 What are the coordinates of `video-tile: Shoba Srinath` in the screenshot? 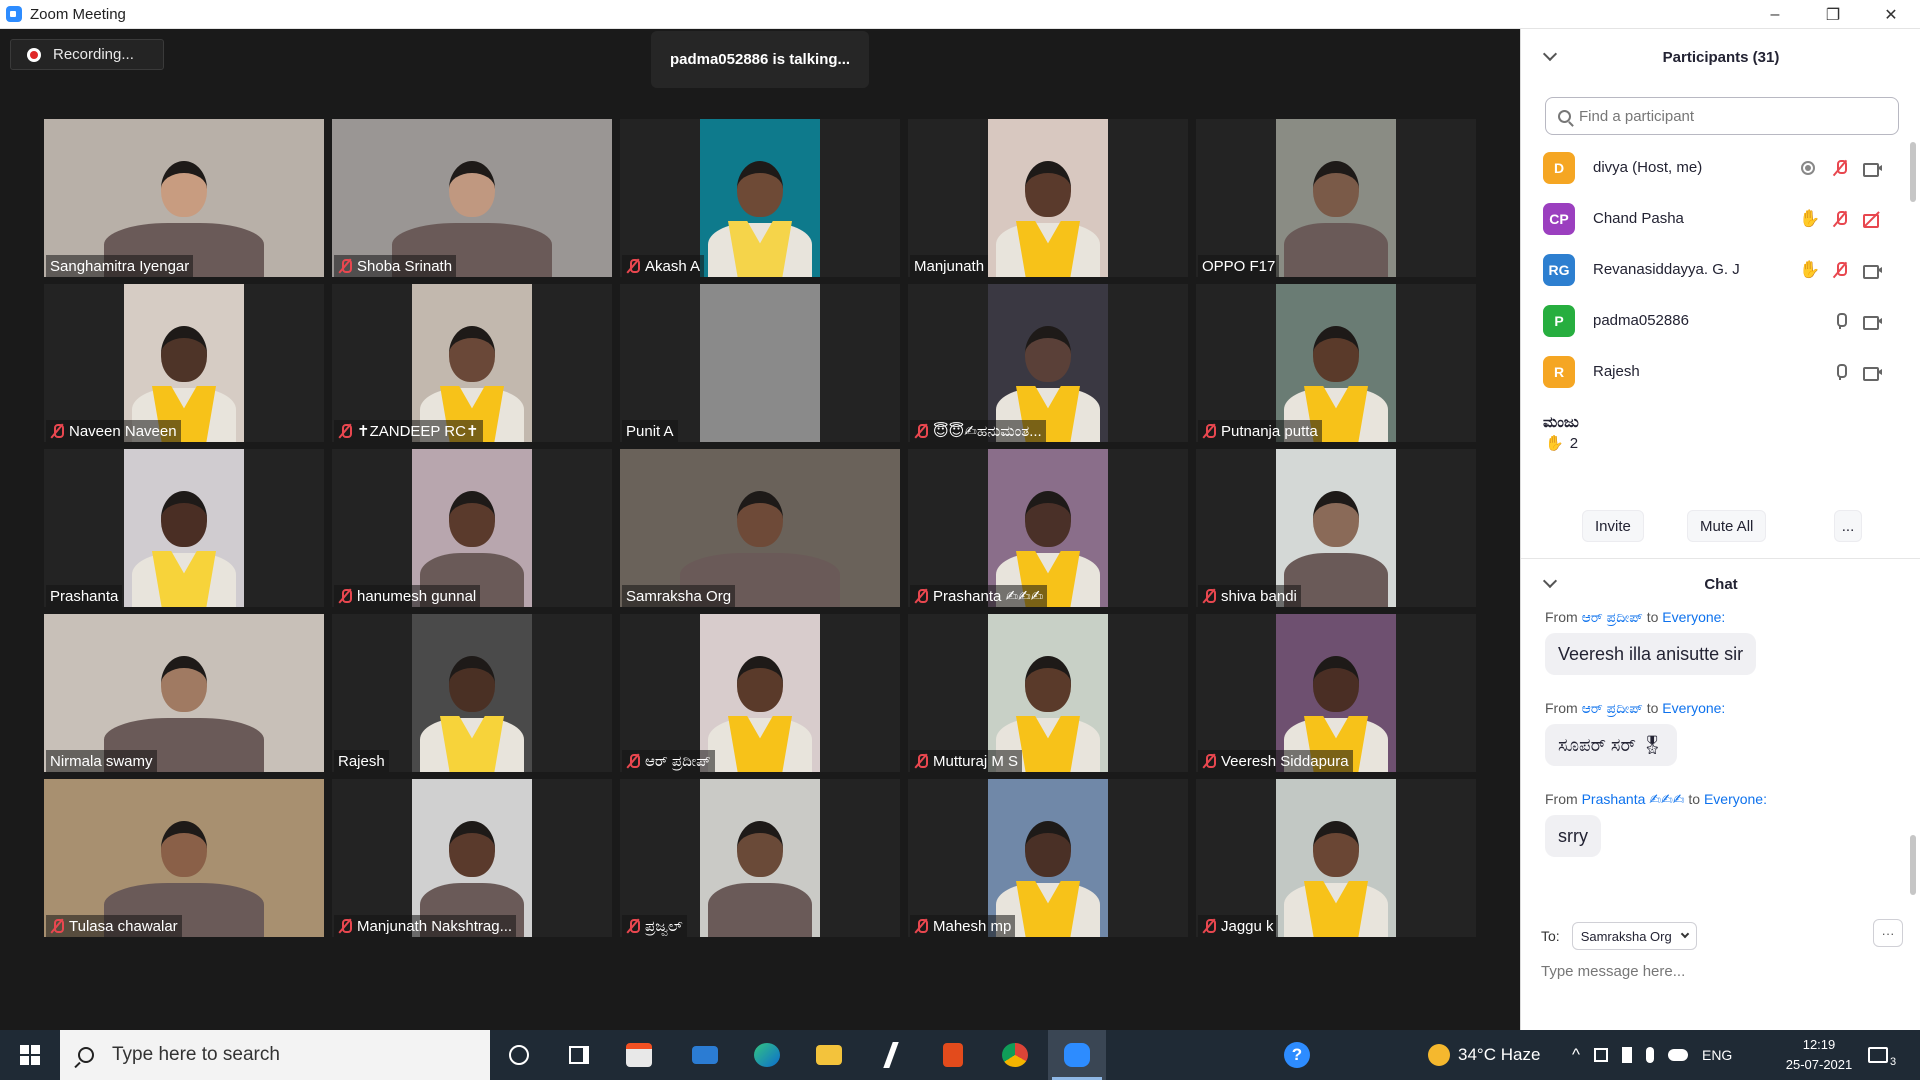 It's located at (472, 198).